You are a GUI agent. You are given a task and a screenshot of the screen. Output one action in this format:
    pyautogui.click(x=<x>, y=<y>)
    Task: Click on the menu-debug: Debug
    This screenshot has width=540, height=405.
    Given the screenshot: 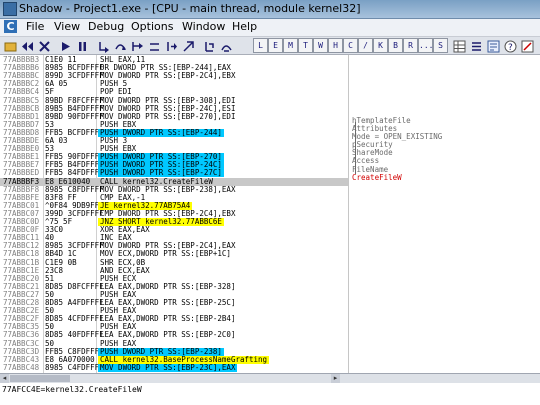 What is the action you would take?
    pyautogui.click(x=106, y=26)
    